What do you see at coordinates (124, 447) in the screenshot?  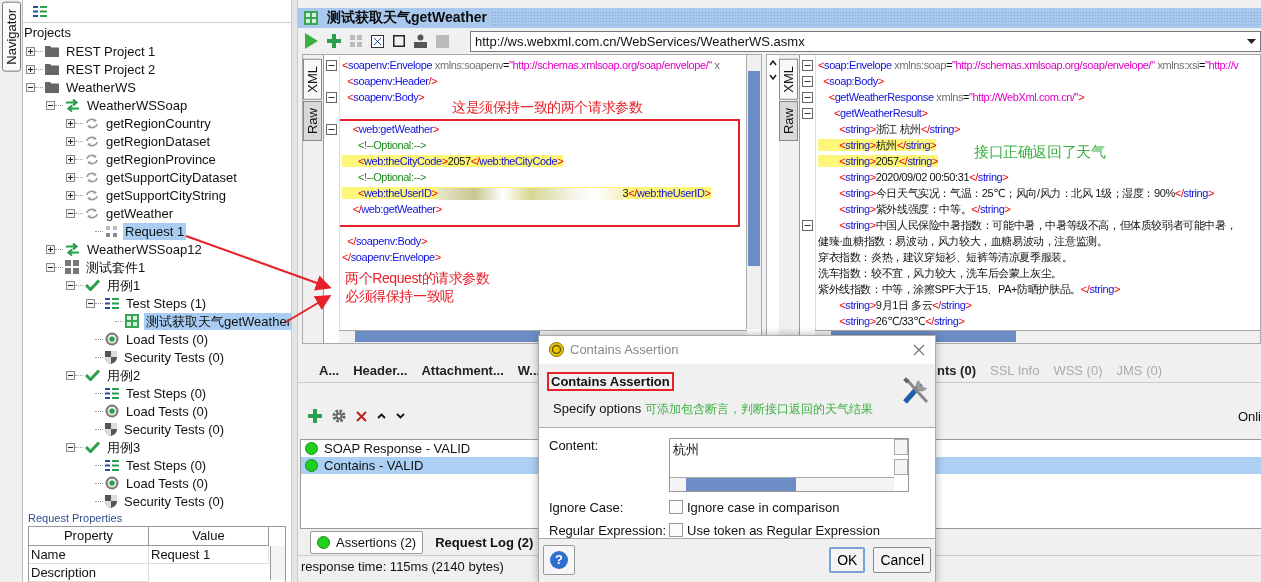 I see `tree-item: 用例3` at bounding box center [124, 447].